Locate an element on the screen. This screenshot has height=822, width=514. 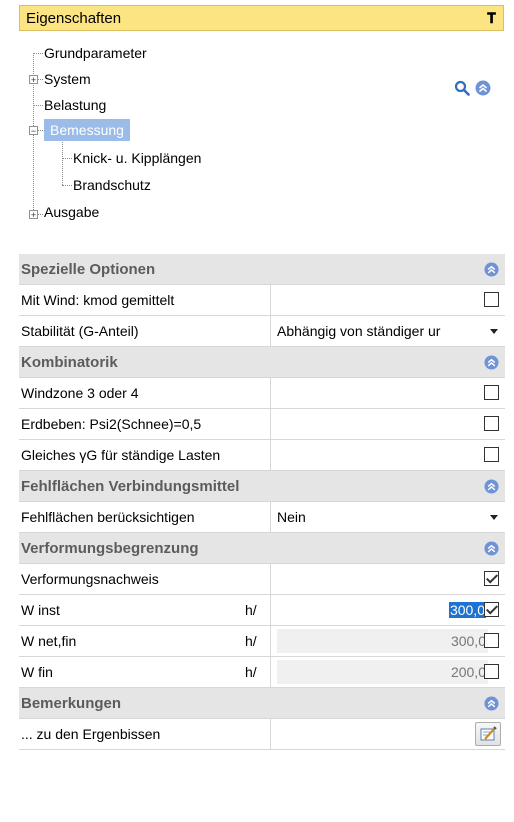
section-title: Bemerkungen is located at coordinates (71, 703).